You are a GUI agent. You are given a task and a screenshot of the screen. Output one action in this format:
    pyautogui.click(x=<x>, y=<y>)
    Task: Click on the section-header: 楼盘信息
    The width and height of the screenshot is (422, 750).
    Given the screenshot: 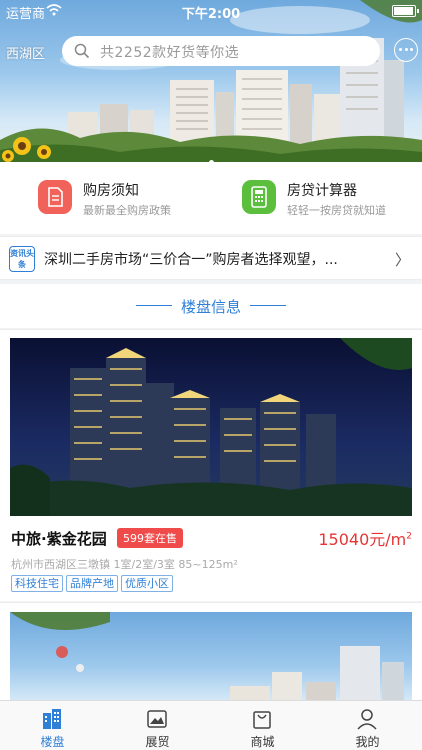 What is the action you would take?
    pyautogui.click(x=211, y=306)
    